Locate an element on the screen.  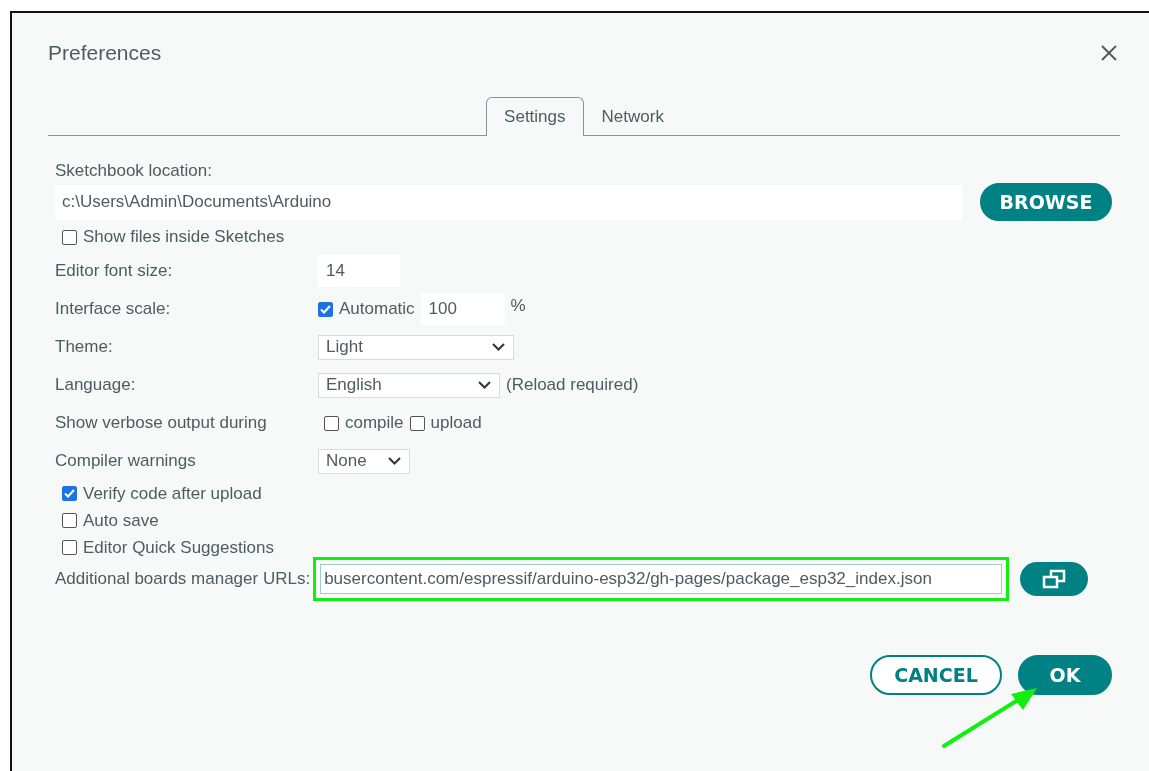
sketchbook-path-field: c:\Users\Admin\Documents\Arduino is located at coordinates (508, 202).